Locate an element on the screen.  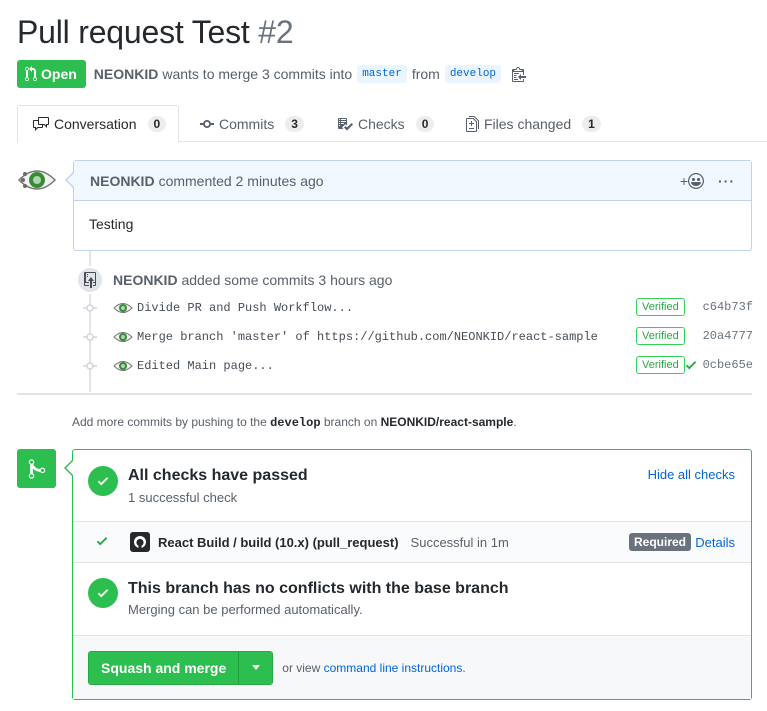
pr-author-link: NEONKID is located at coordinates (126, 74).